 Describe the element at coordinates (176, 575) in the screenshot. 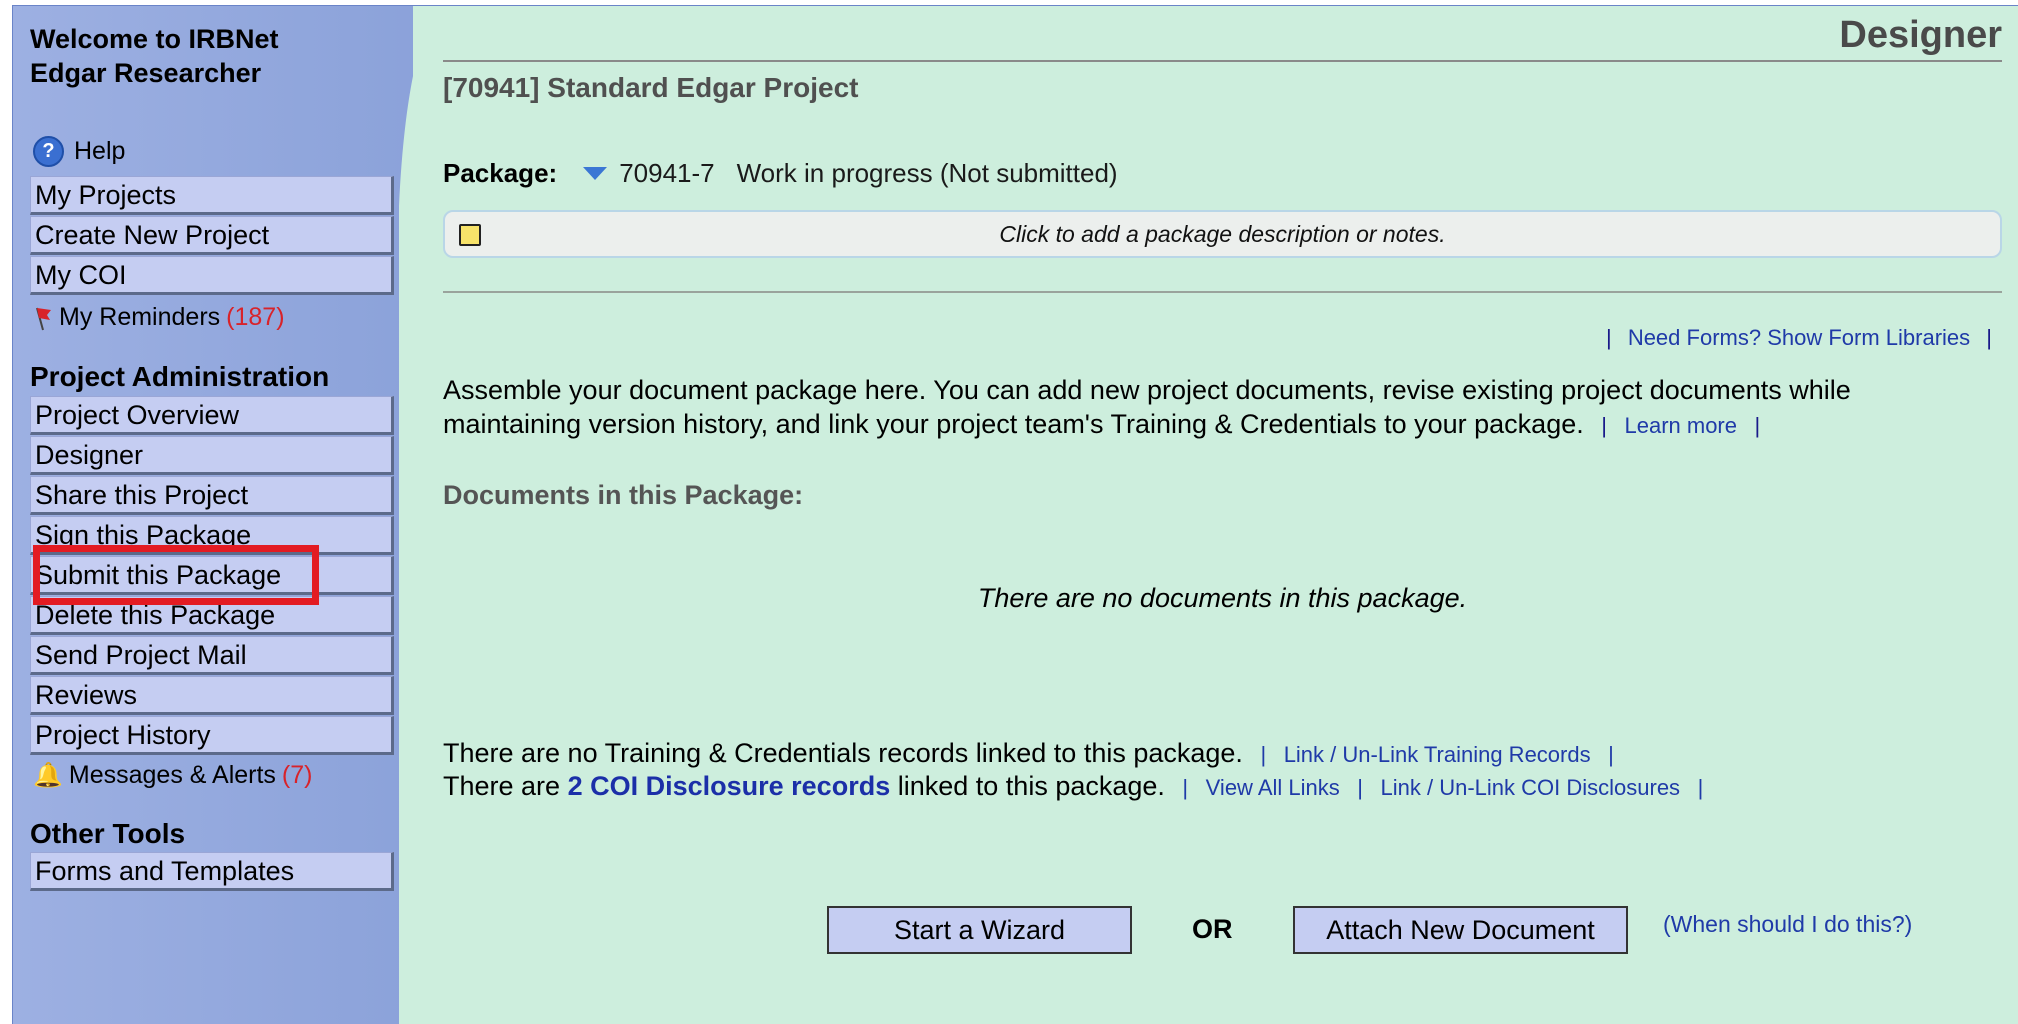

I see `highlight-box` at that location.